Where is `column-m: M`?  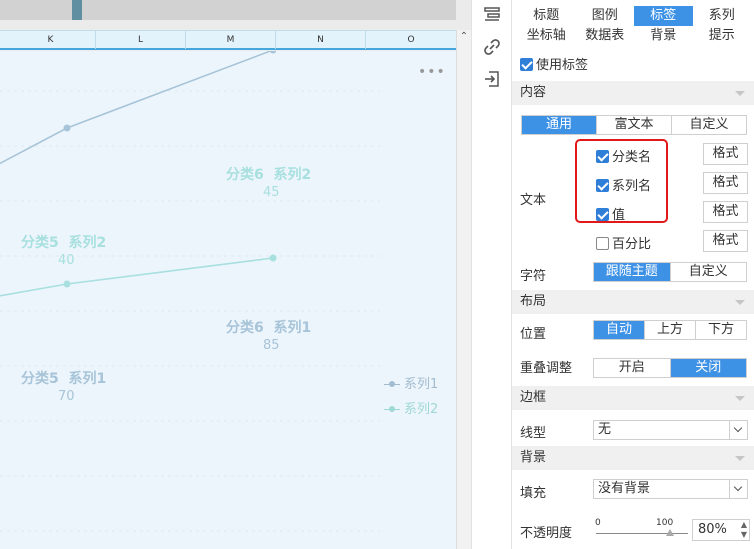
column-m: M is located at coordinates (231, 40).